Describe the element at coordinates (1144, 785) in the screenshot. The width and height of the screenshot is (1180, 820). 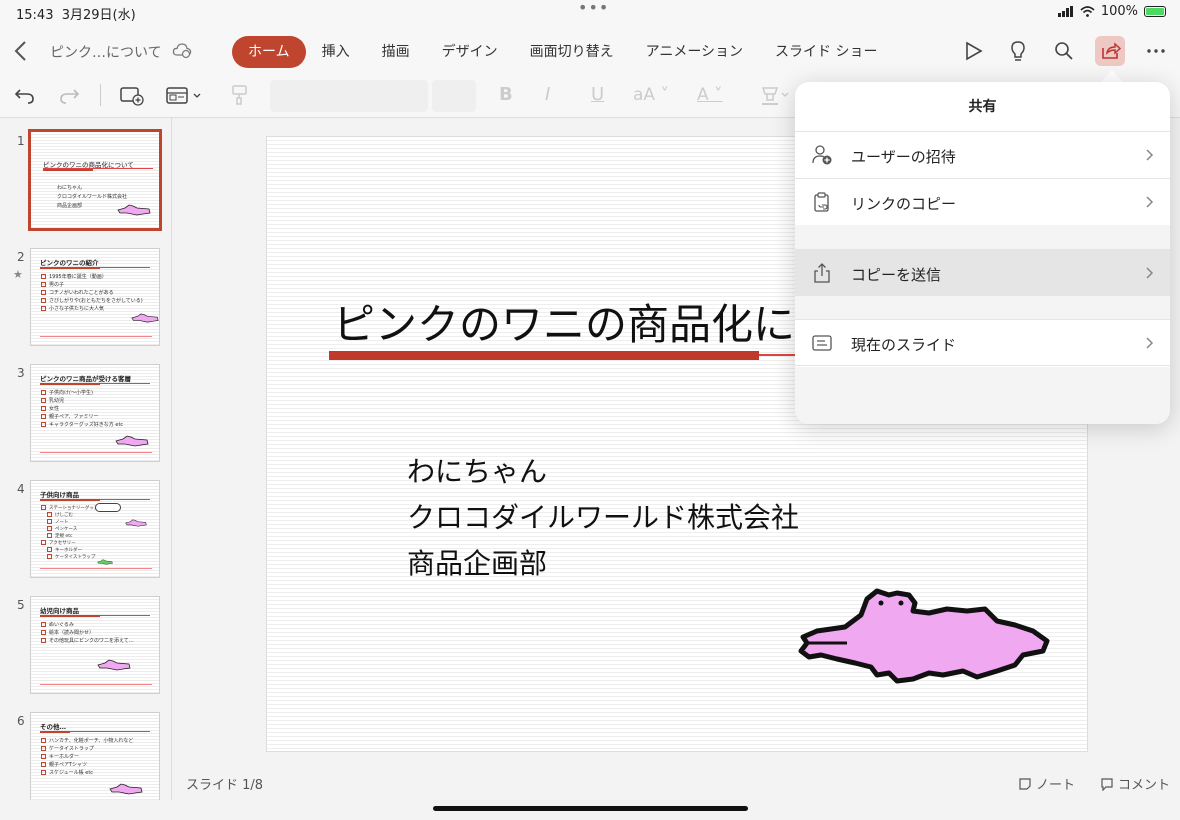
I see `comments-label: コメント` at that location.